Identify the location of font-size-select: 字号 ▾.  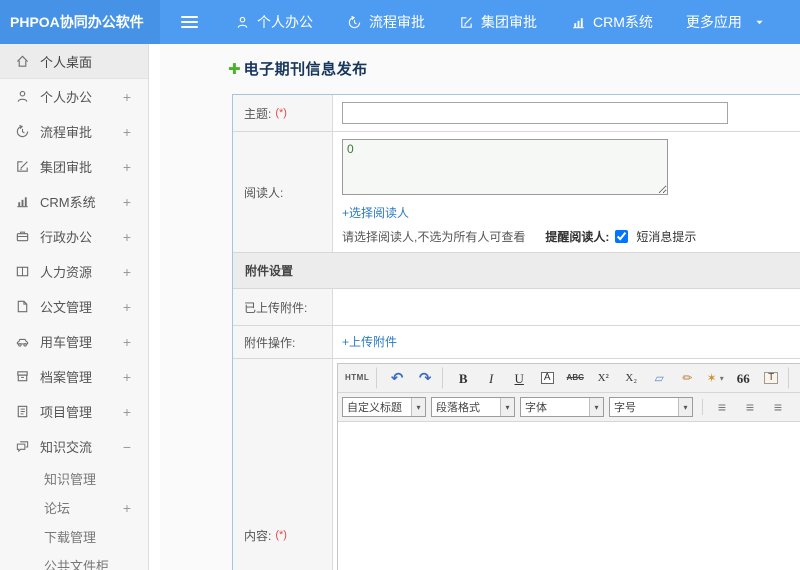
(651, 407).